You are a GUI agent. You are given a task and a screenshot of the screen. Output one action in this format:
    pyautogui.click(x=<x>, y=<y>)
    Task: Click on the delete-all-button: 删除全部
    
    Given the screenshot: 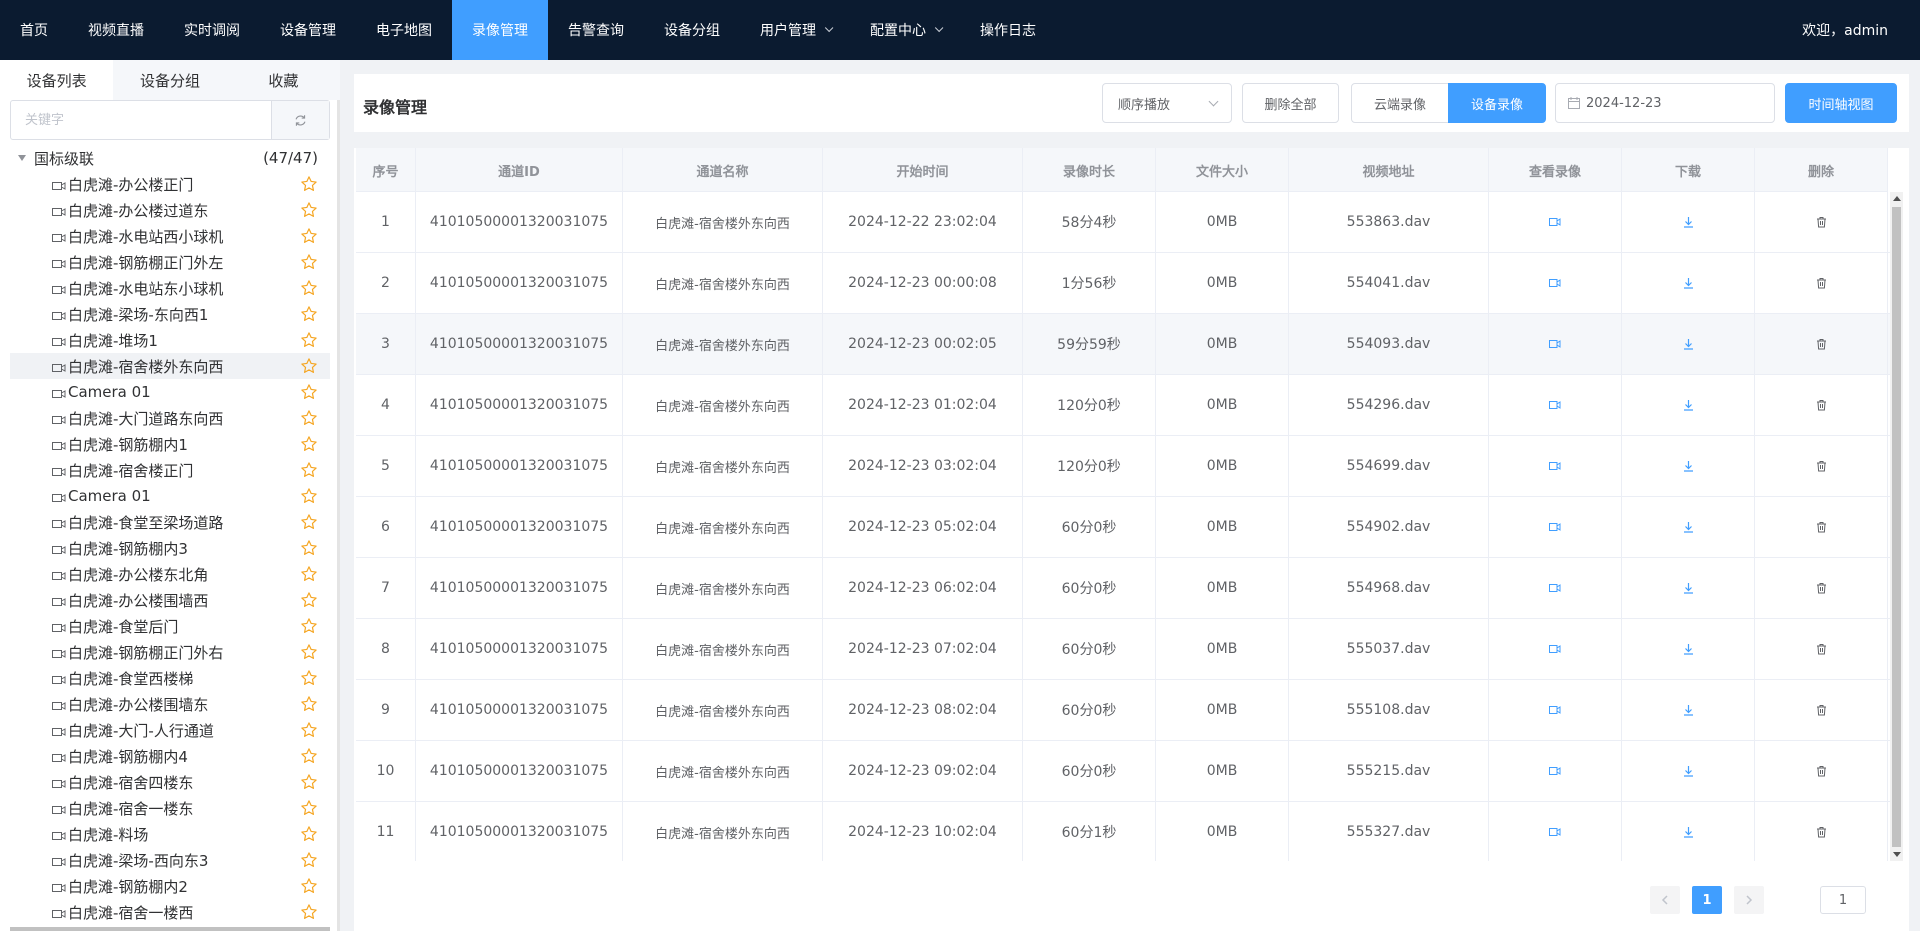 What is the action you would take?
    pyautogui.click(x=1290, y=103)
    